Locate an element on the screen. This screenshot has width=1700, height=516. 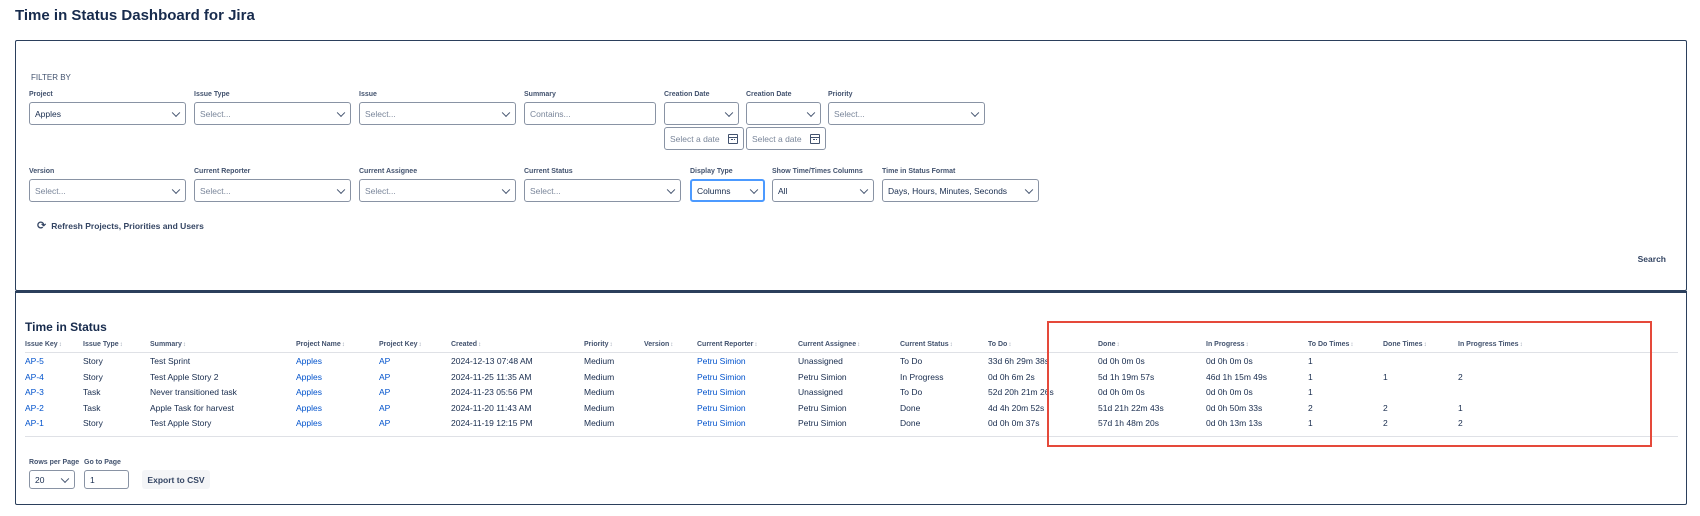
issue-type-label: Issue Type is located at coordinates (212, 94).